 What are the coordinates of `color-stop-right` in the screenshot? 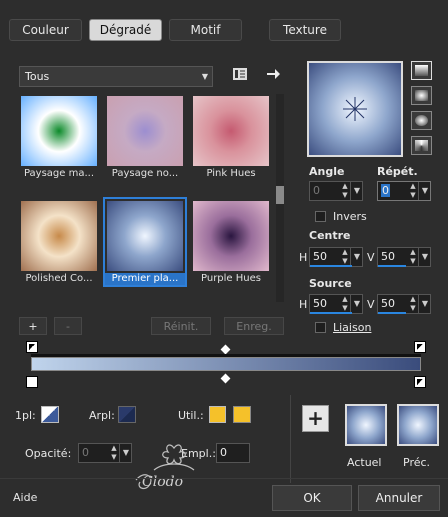 It's located at (420, 382).